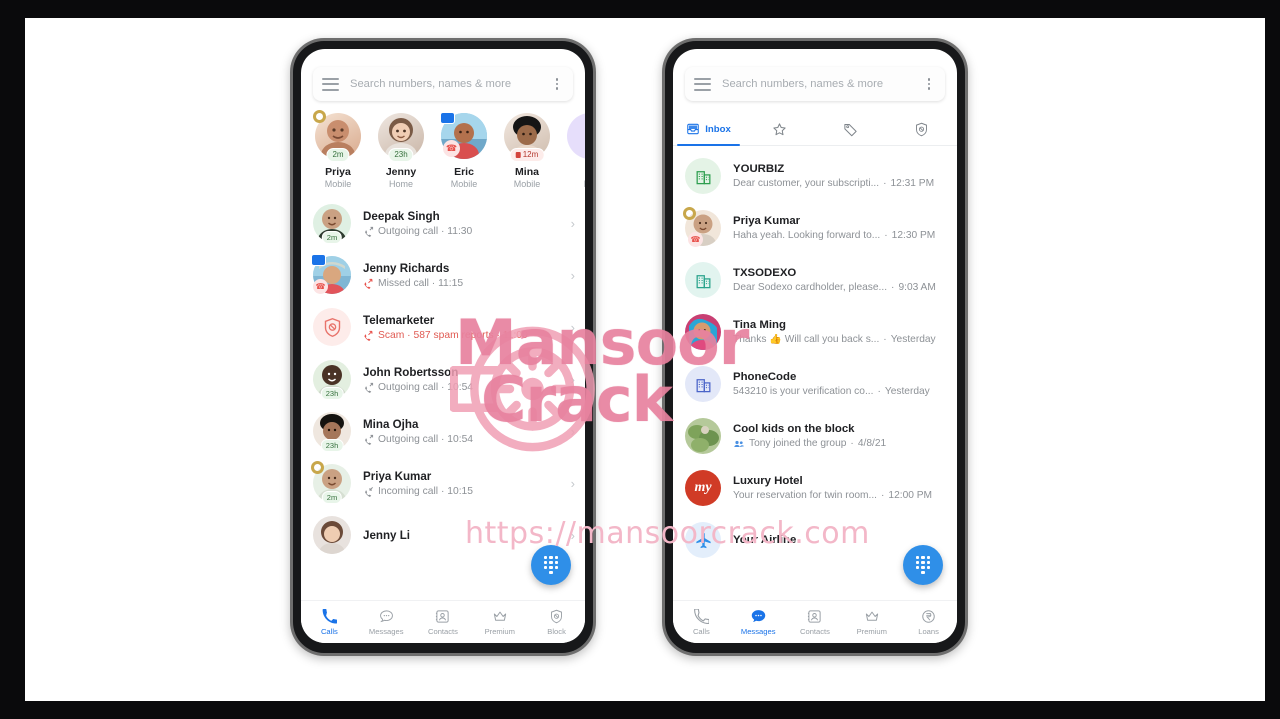 The image size is (1280, 719). I want to click on caller-name: Deepak Singh, so click(401, 216).